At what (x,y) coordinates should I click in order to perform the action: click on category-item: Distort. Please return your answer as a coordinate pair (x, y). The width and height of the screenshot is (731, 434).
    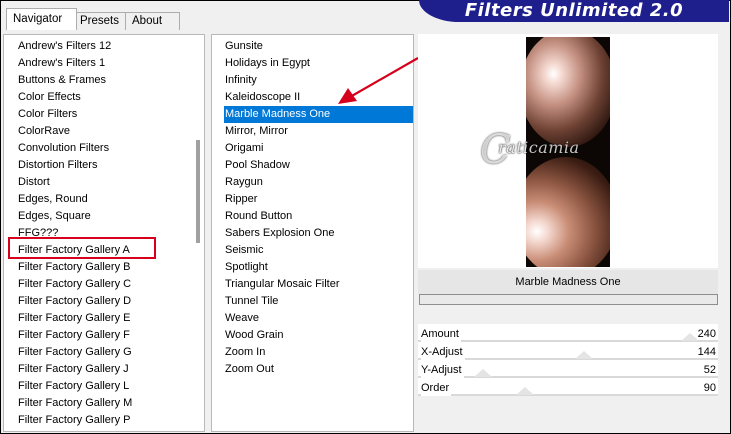
    Looking at the image, I should click on (110, 182).